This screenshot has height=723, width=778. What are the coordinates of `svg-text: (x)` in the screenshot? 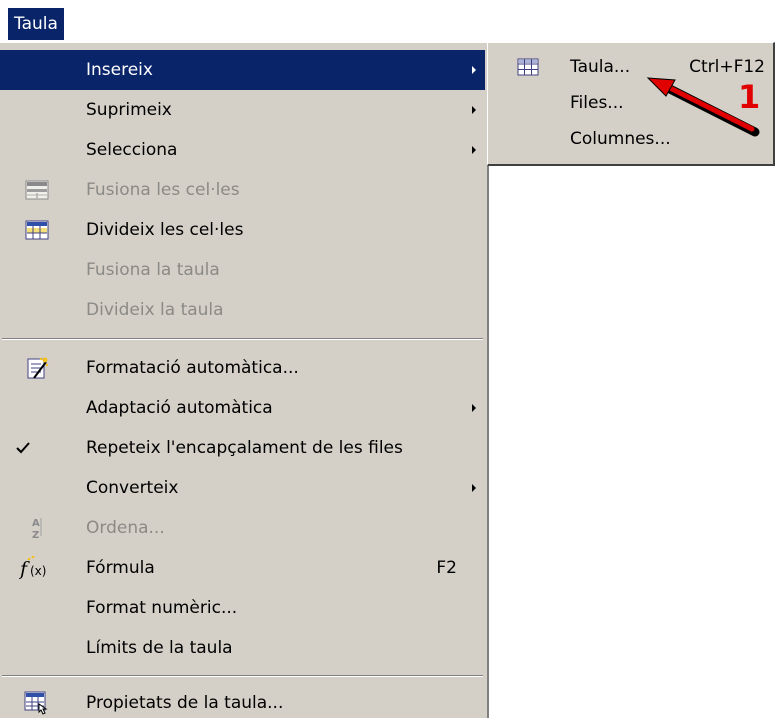 It's located at (38, 571).